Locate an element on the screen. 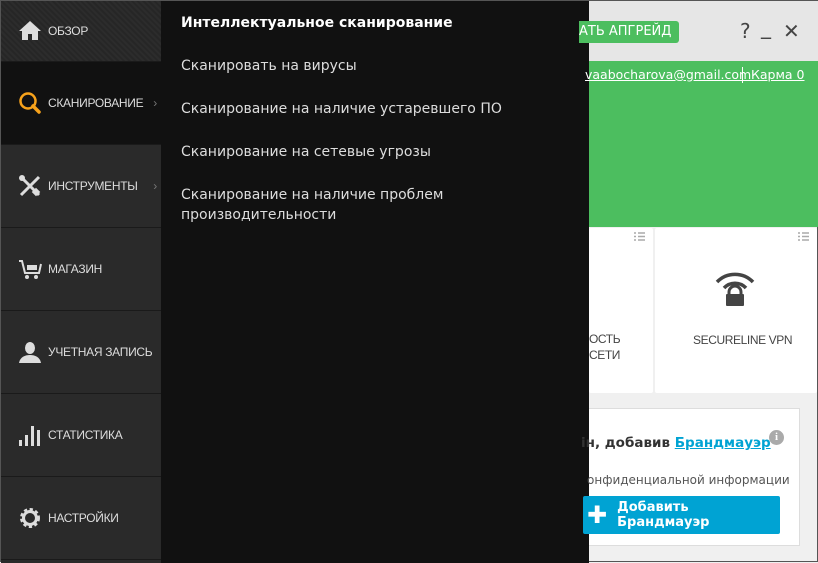  sidebar-item-label: УЧЕТНАЯ ЗАПИСЬ is located at coordinates (100, 352).